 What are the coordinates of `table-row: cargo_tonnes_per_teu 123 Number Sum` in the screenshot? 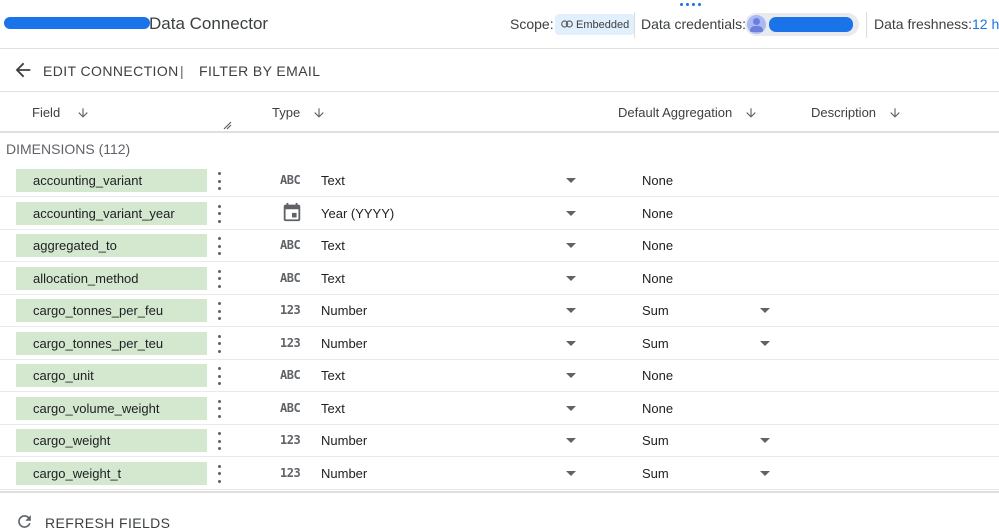 It's located at (499, 344).